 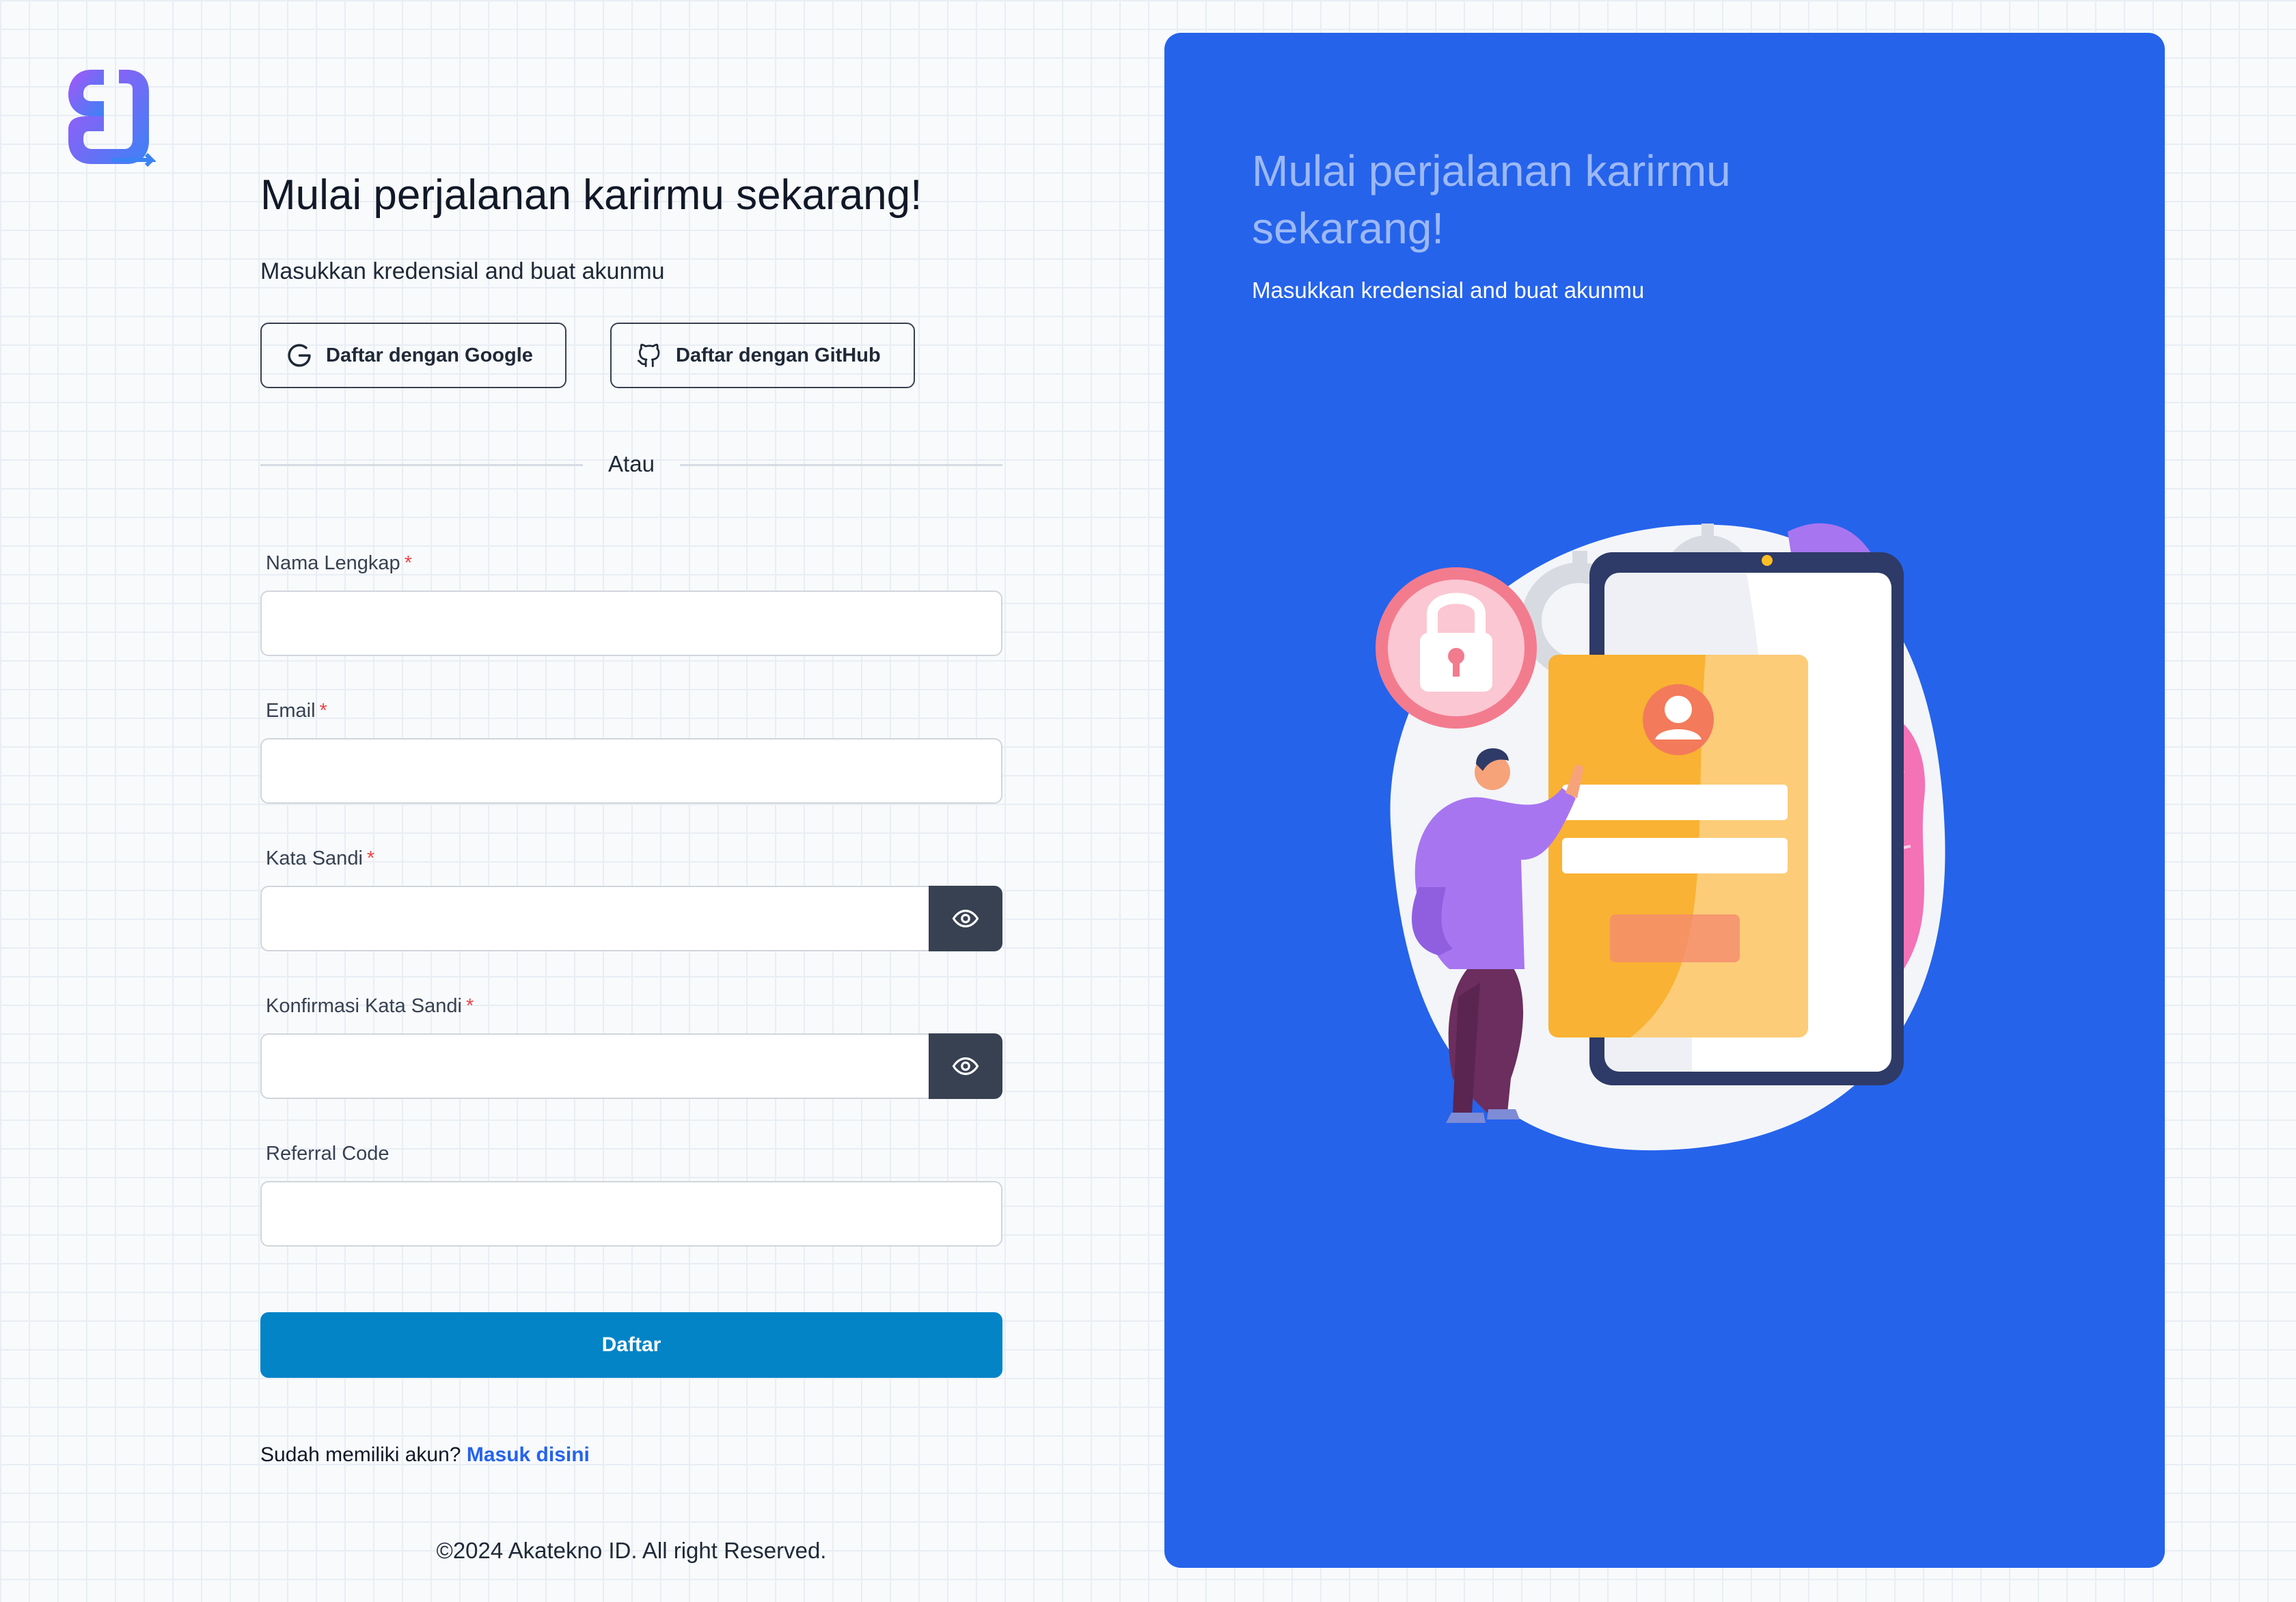 What do you see at coordinates (333, 563) in the screenshot?
I see `full-name-label-text: Nama Lengkap` at bounding box center [333, 563].